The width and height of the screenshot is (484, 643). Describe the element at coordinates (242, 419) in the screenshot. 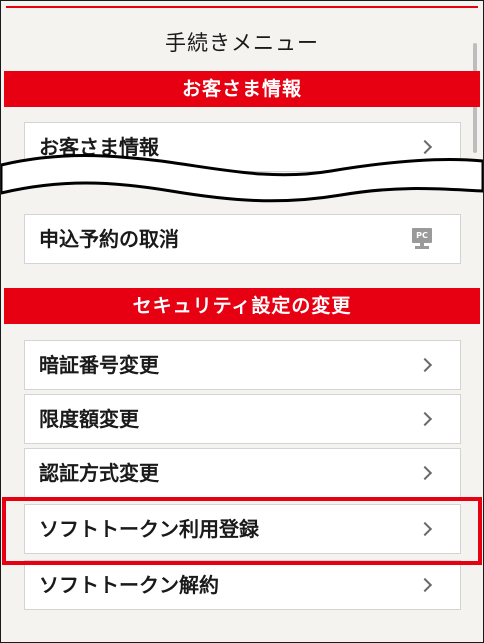

I see `menu-item-limit-change: 限度額変更` at that location.